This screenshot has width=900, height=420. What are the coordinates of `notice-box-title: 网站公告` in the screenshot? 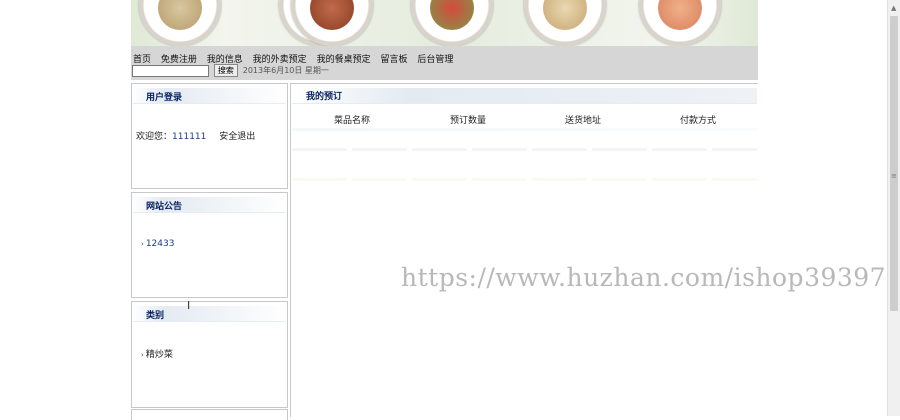 It's located at (164, 207).